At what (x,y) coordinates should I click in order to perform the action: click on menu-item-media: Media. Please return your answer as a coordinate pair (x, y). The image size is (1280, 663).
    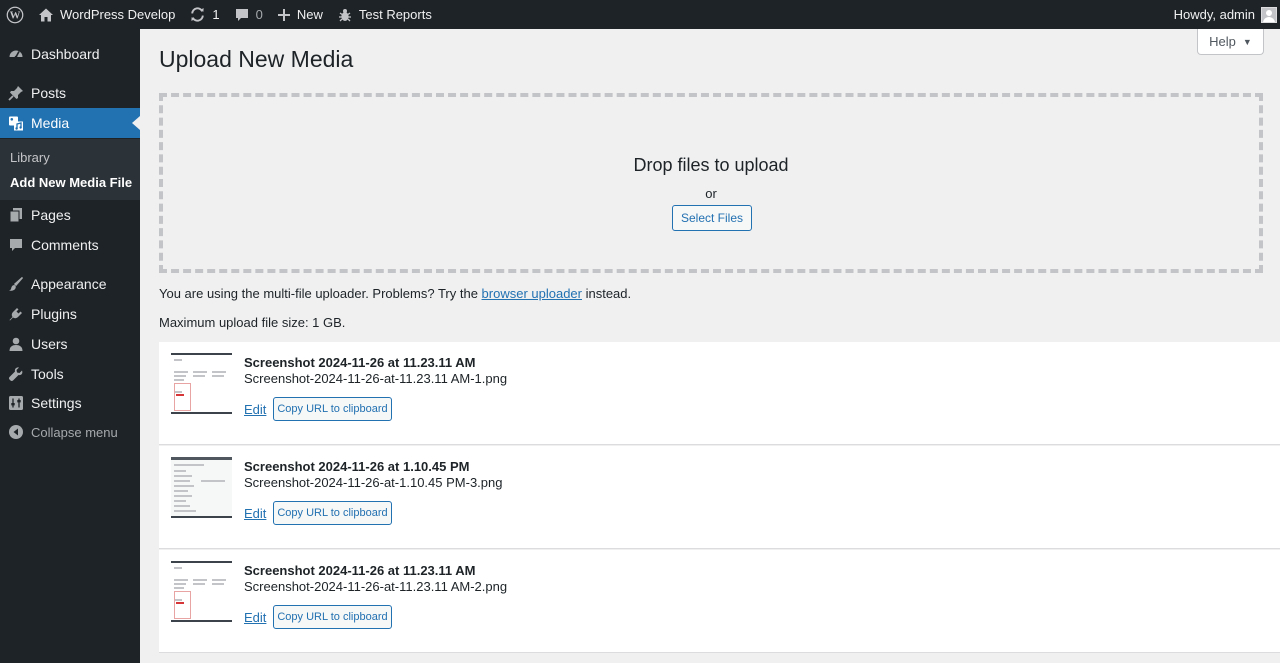
    Looking at the image, I should click on (70, 123).